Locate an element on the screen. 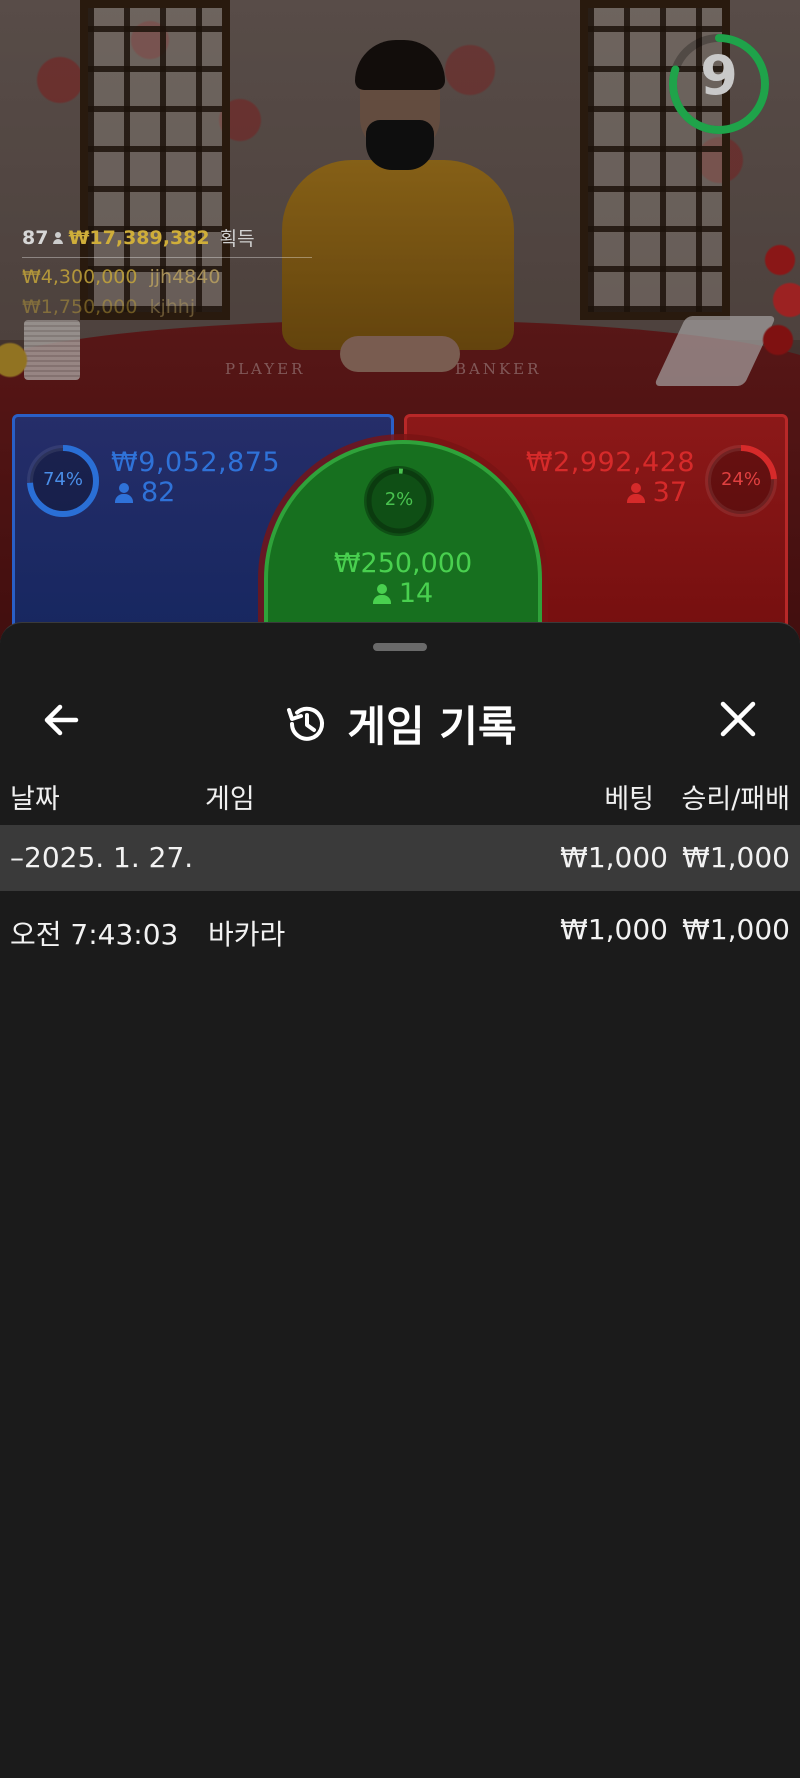  row-win-loss: ₩1,000 is located at coordinates (736, 929).